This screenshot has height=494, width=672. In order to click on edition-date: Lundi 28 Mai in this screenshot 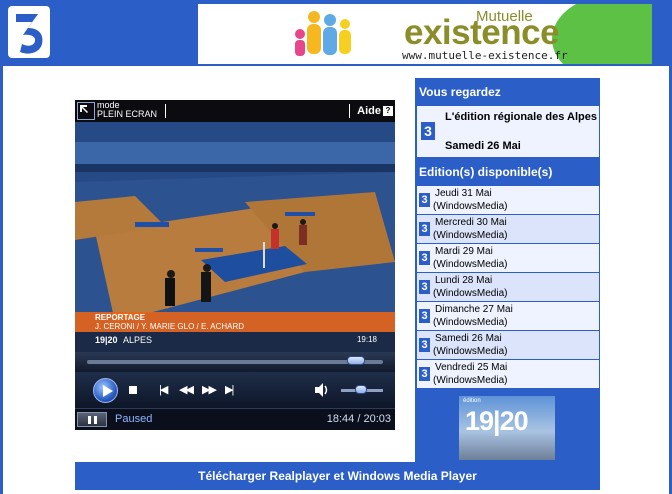, I will do `click(463, 280)`.